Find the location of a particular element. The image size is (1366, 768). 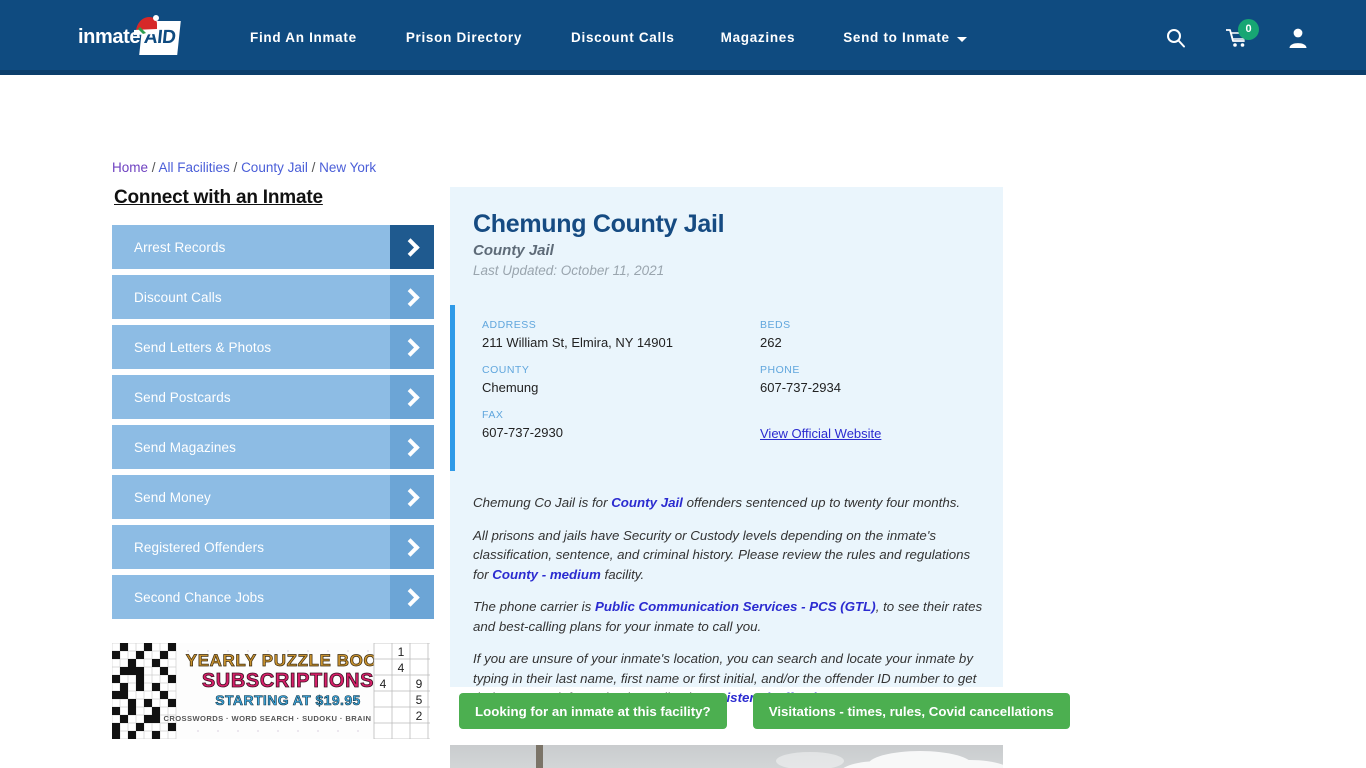

facility-type: County Jail is located at coordinates (513, 250).